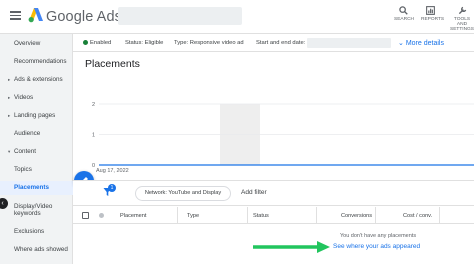 The image size is (474, 264). Describe the element at coordinates (356, 216) in the screenshot. I see `column-header-conversions: Conversions` at that location.